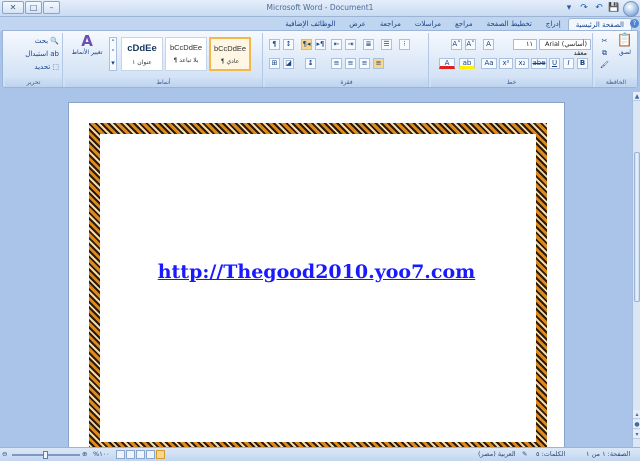  I want to click on borders-icon: ⊞, so click(274, 63).